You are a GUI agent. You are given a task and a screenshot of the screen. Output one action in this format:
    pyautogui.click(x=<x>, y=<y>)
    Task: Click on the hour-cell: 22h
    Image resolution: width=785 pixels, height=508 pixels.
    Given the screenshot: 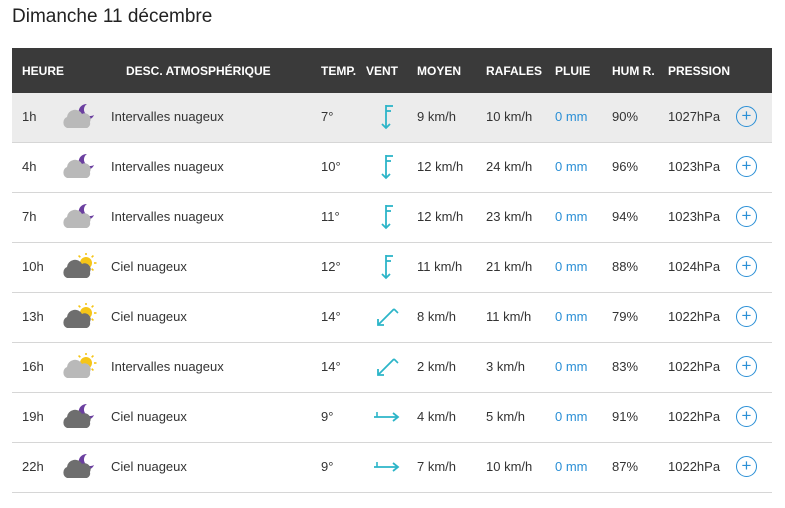 What is the action you would take?
    pyautogui.click(x=33, y=466)
    